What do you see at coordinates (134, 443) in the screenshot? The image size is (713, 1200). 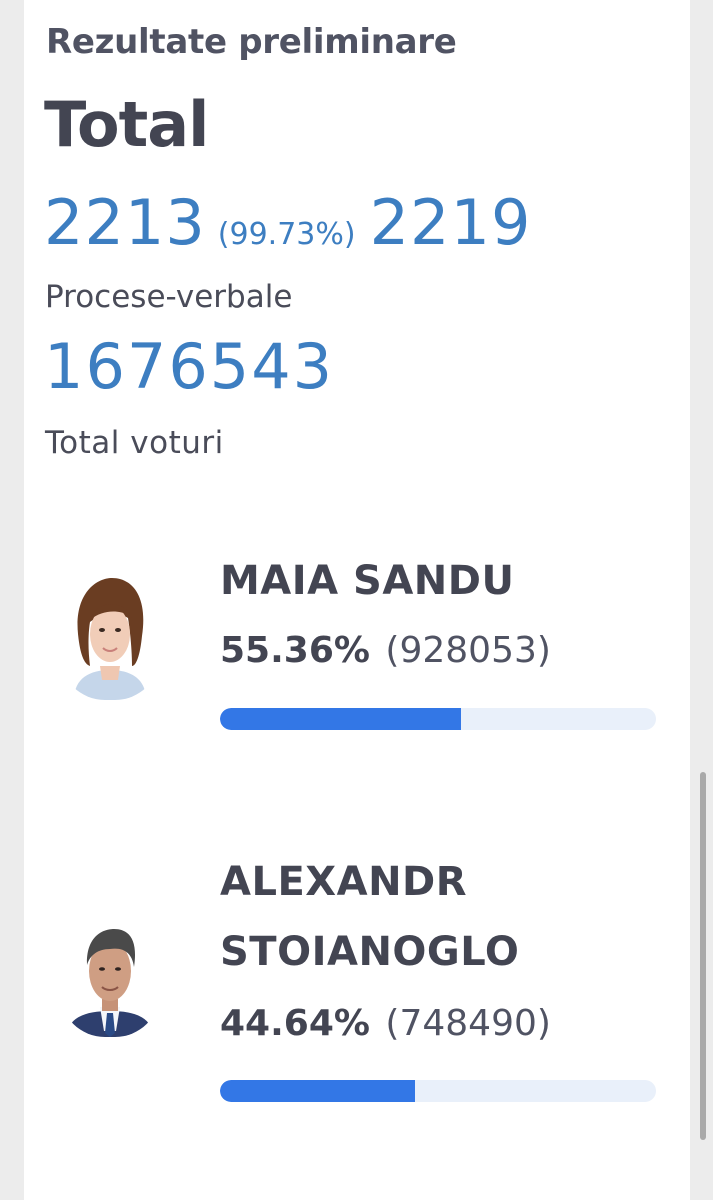 I see `total-votes-label: Total voturi` at bounding box center [134, 443].